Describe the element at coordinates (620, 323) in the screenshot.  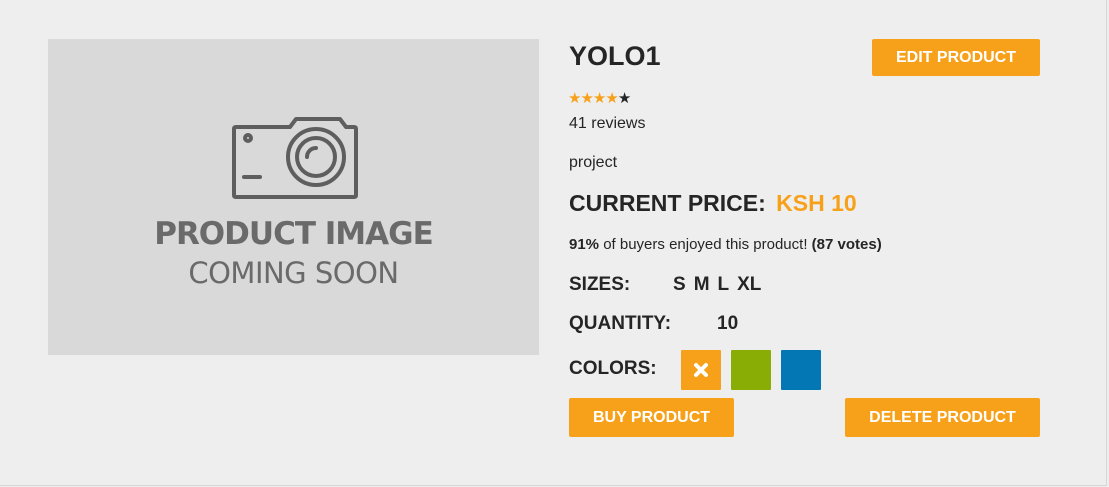
I see `quantity-label: QUANTITY:` at that location.